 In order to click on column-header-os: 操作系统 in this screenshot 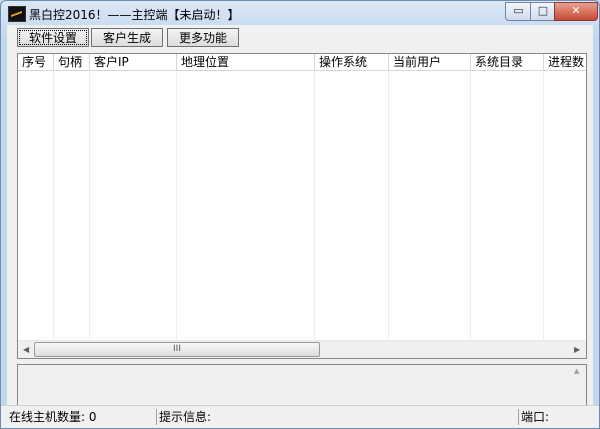, I will do `click(352, 62)`.